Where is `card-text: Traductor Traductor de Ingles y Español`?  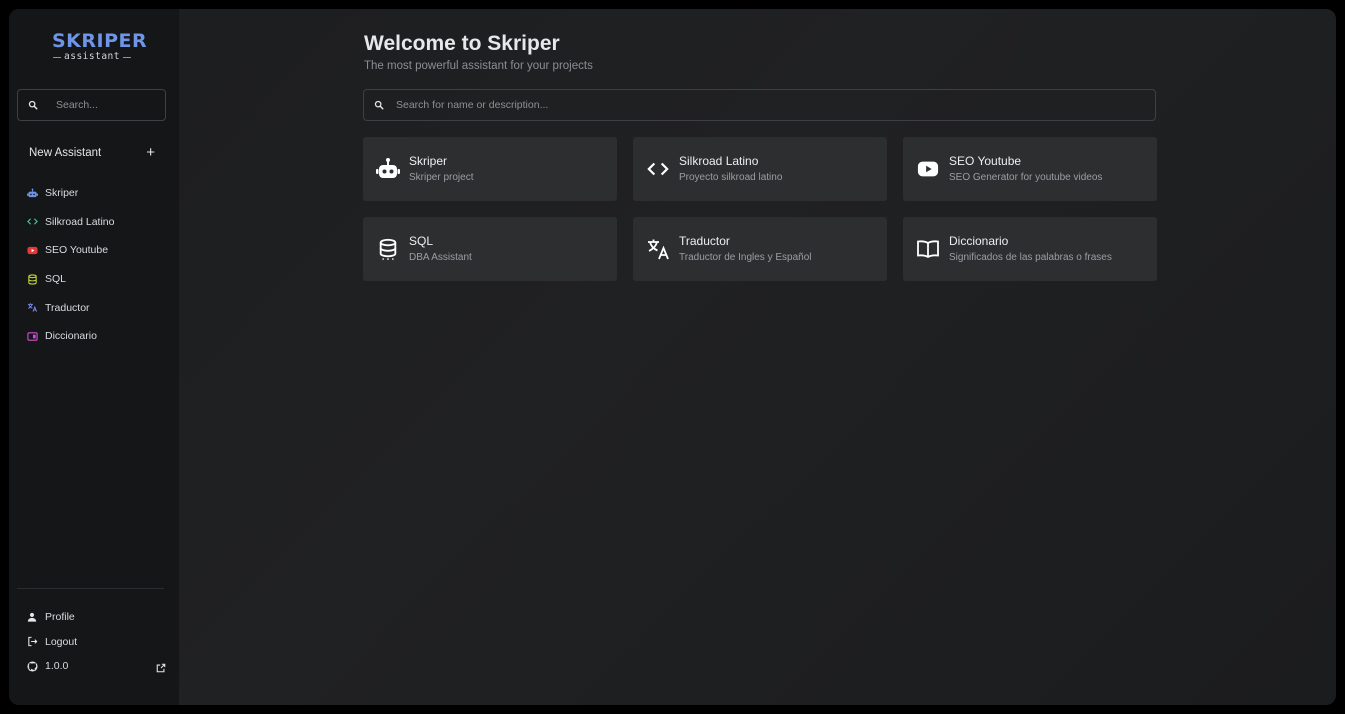
card-text: Traductor Traductor de Ingles y Español is located at coordinates (745, 249).